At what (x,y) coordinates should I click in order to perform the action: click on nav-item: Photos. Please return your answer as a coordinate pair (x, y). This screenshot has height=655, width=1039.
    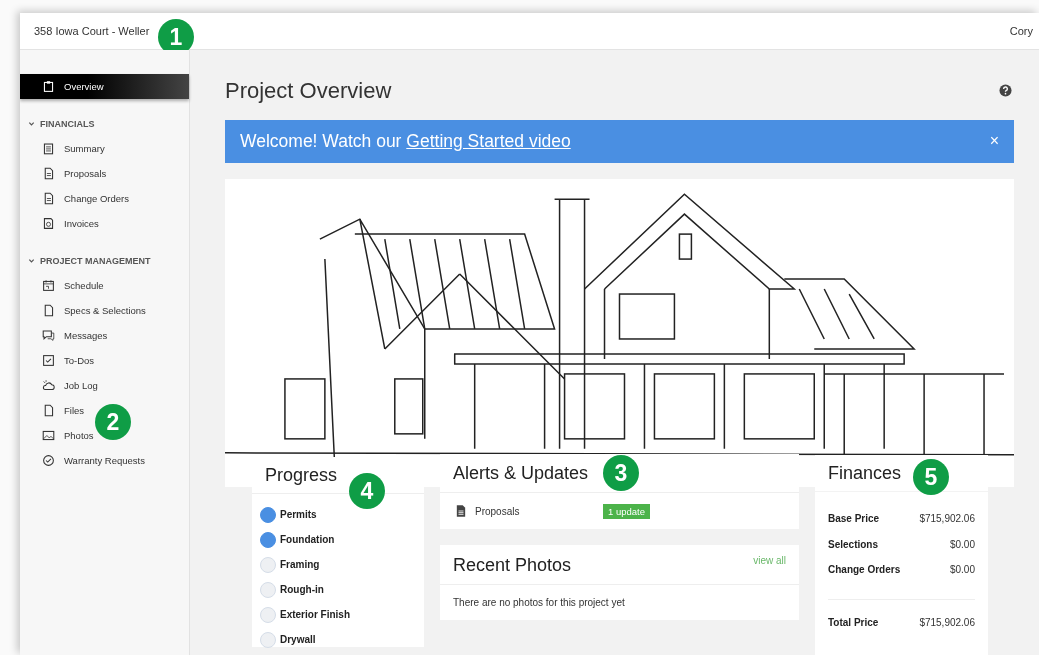
    Looking at the image, I should click on (57, 435).